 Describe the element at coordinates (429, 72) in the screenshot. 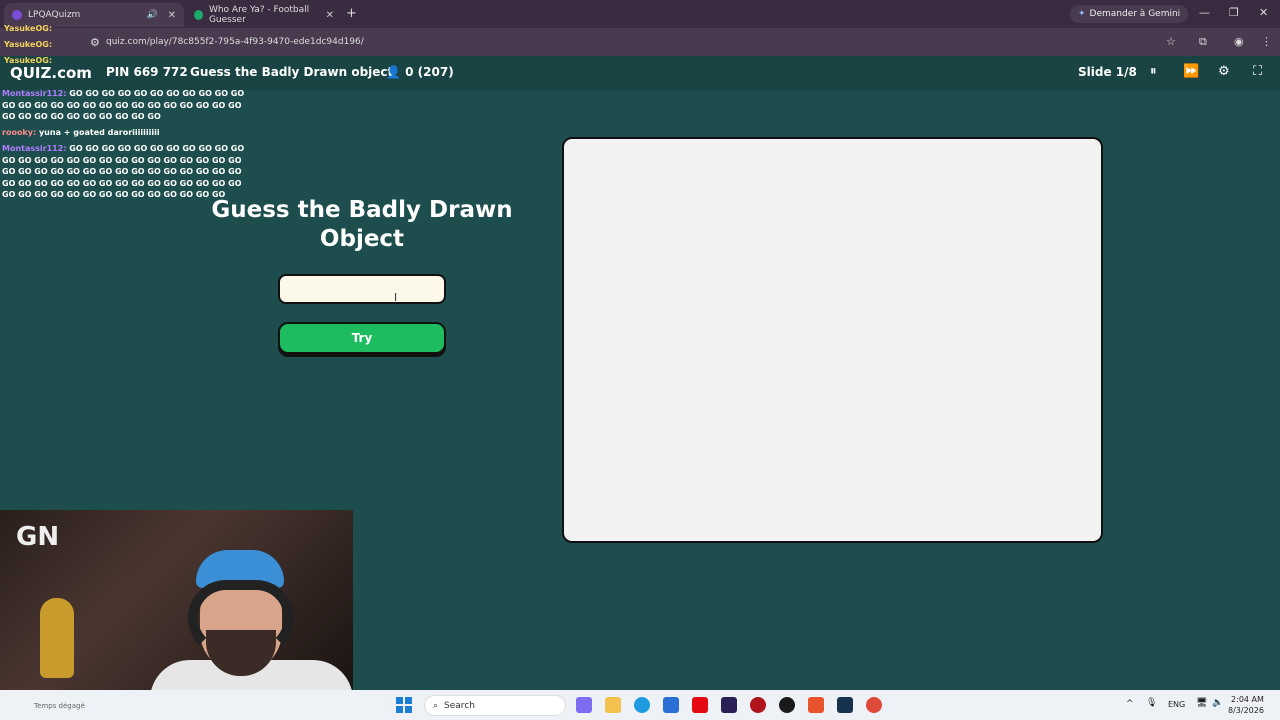

I see `player-count-value: 0 (207)` at that location.